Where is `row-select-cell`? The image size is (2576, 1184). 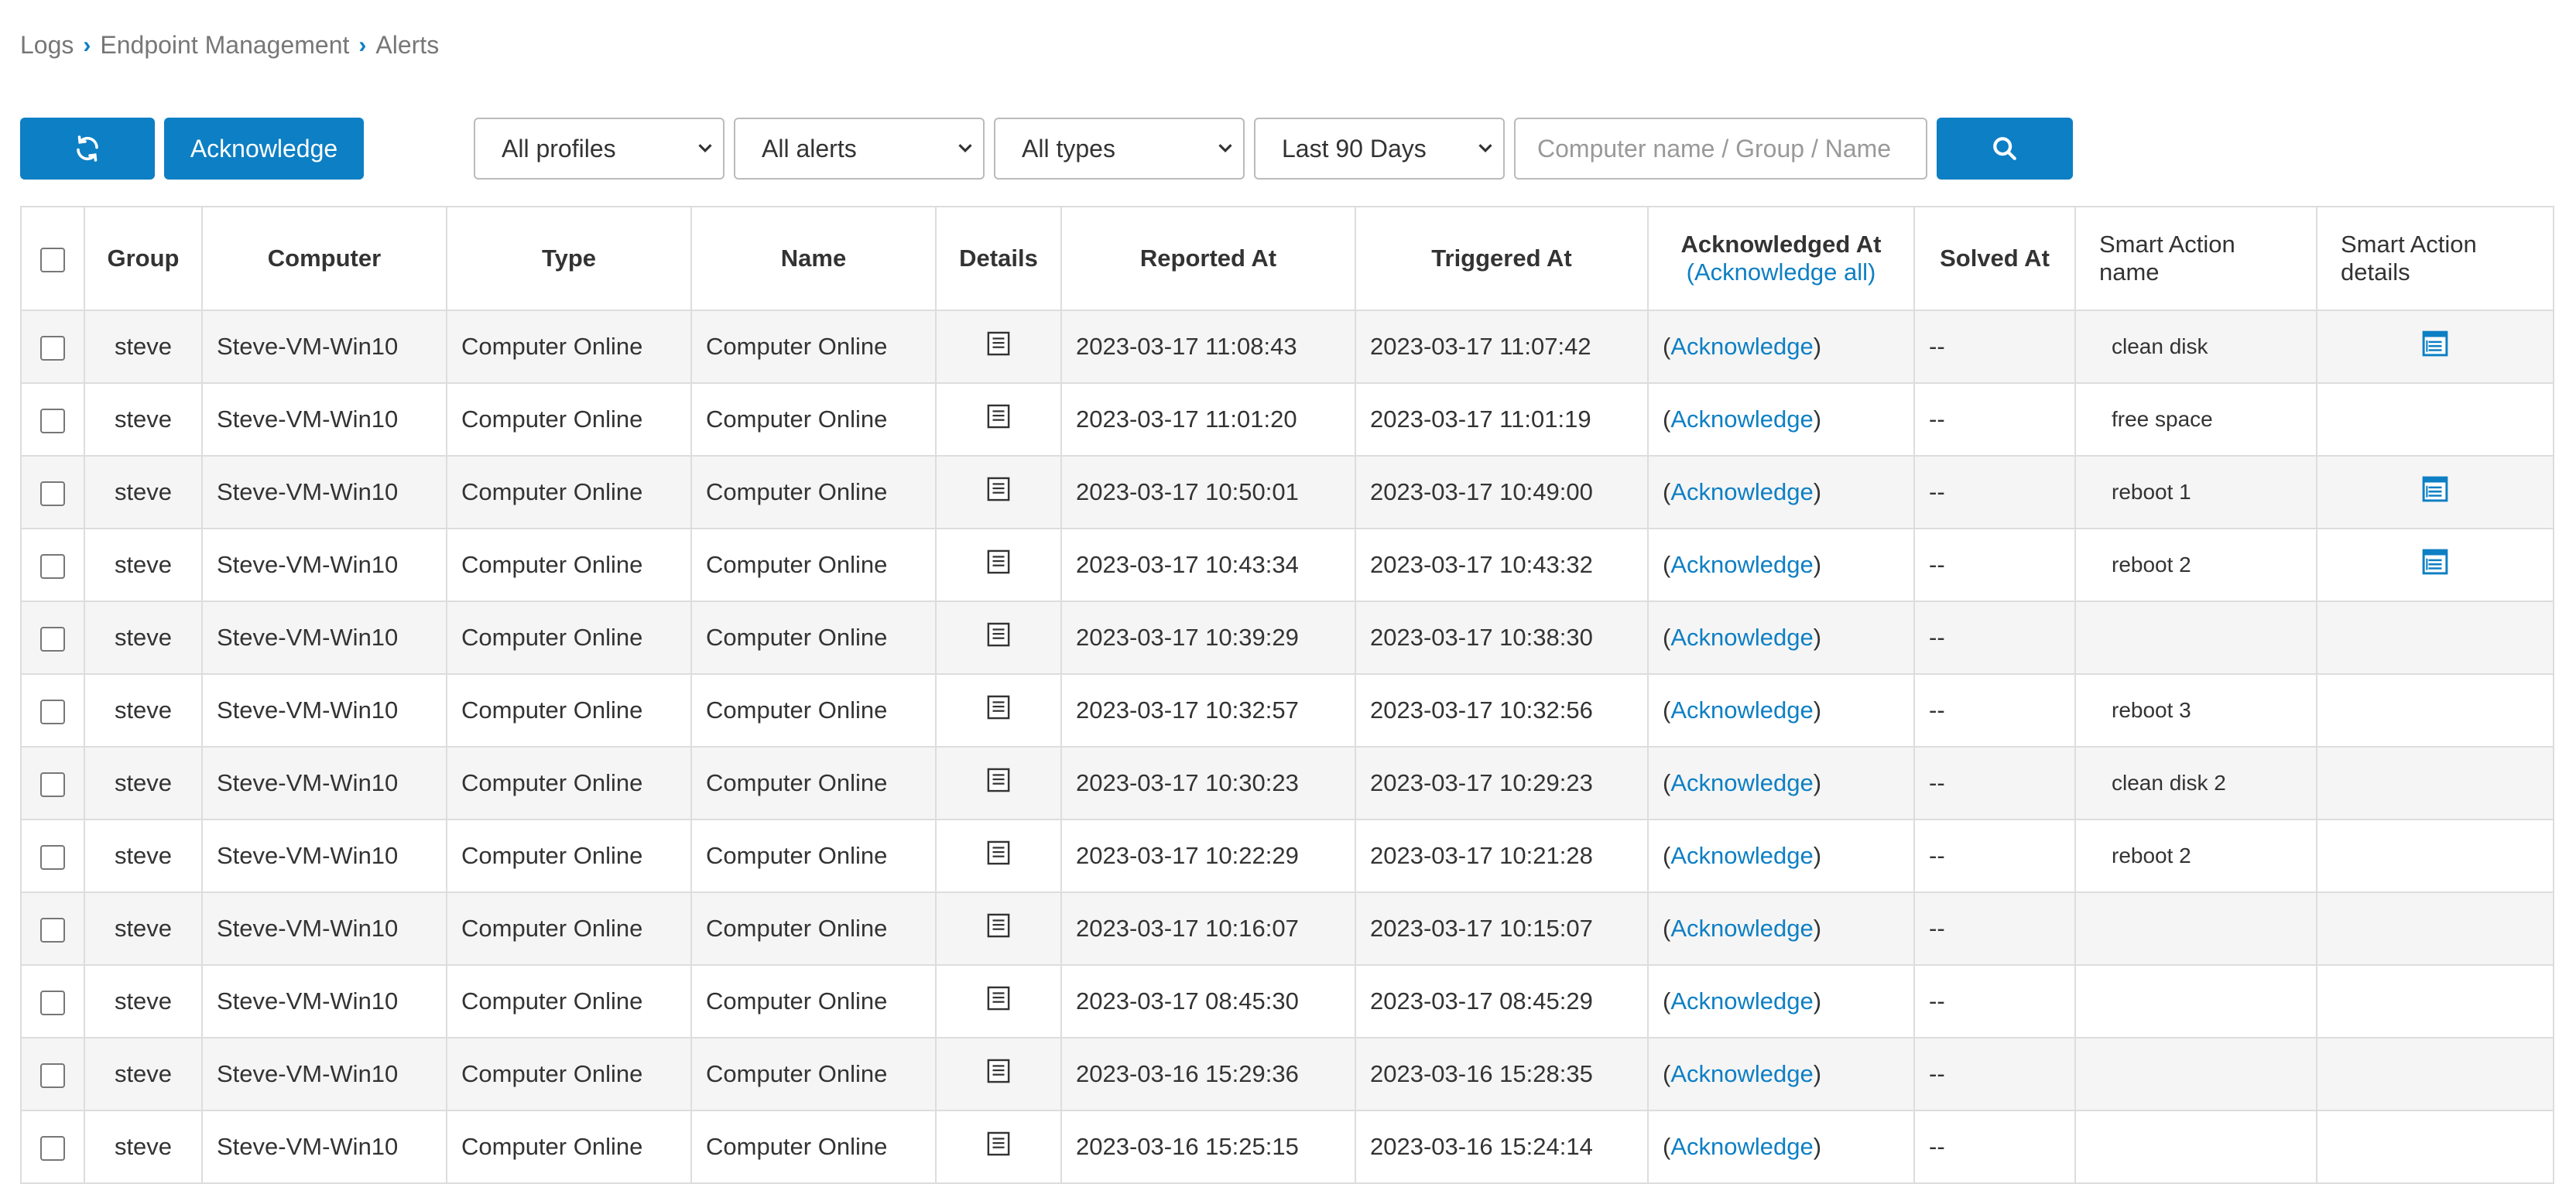
row-select-cell is located at coordinates (52, 347).